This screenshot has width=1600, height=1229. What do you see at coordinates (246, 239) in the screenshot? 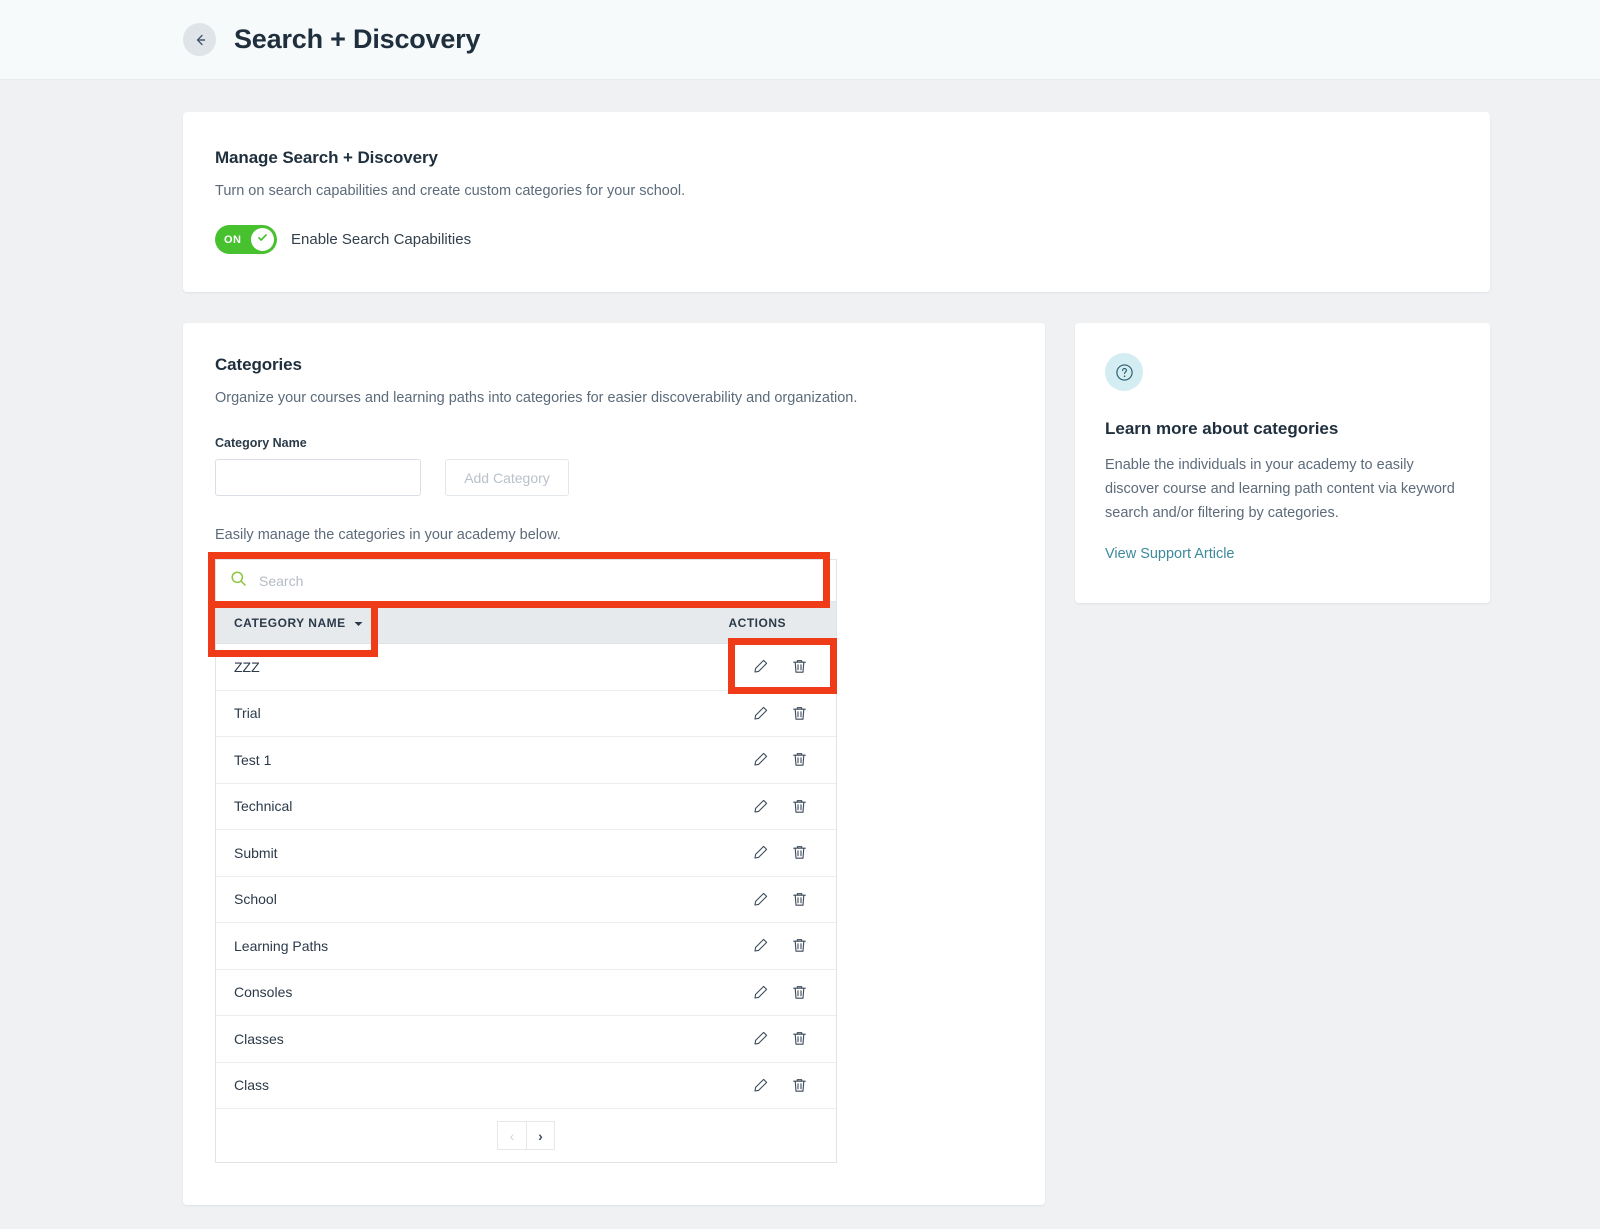
I see `enable-search-toggle: ON` at bounding box center [246, 239].